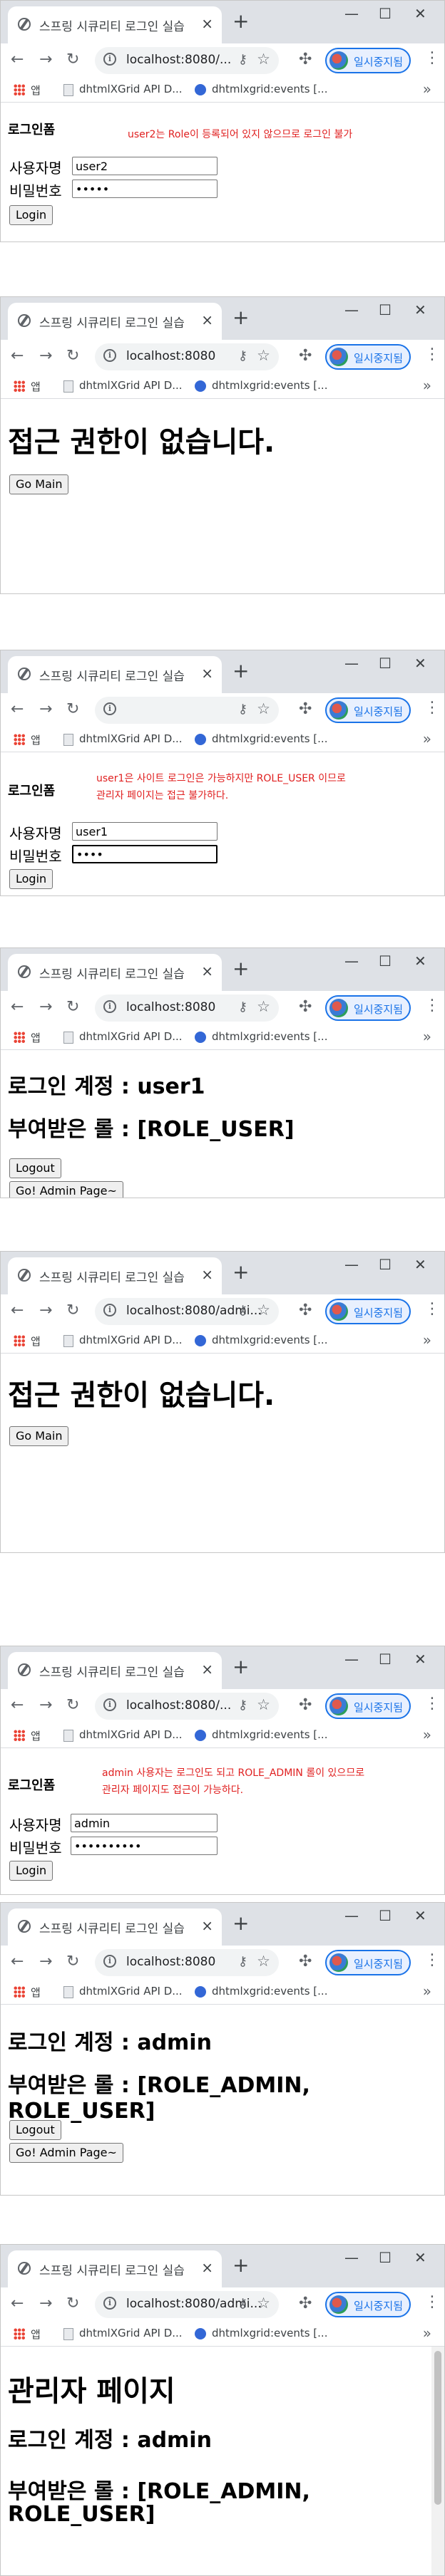 The image size is (445, 2576). I want to click on admin-page-button: Go! Admin Page~, so click(66, 1189).